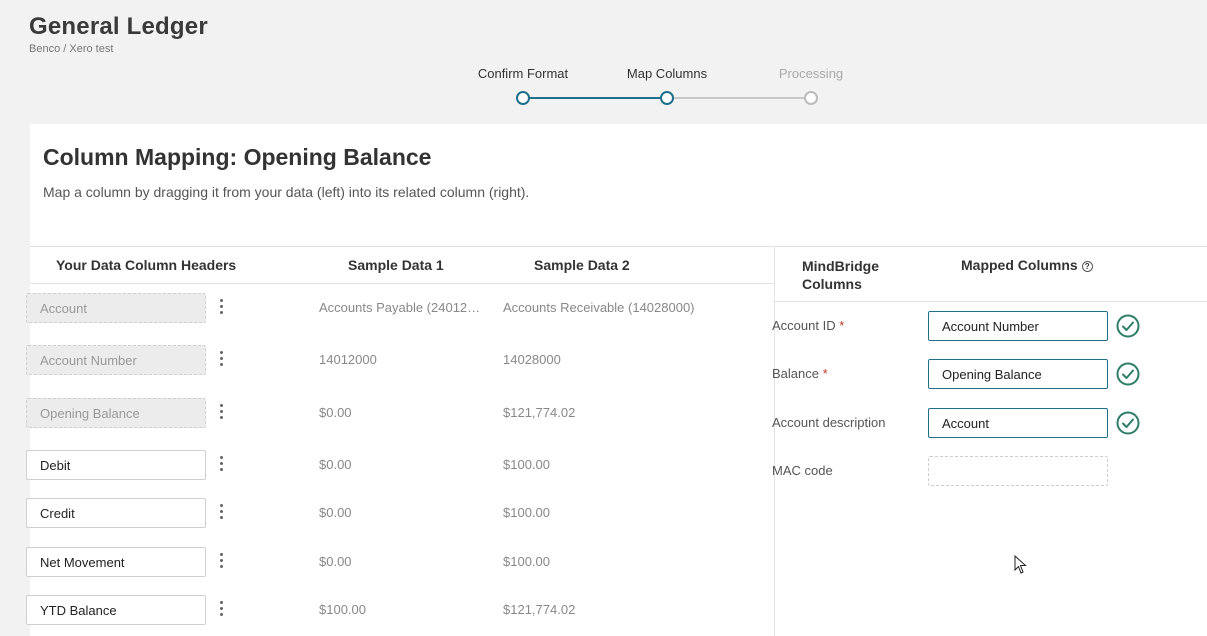 This screenshot has width=1207, height=636. Describe the element at coordinates (670, 86) in the screenshot. I see `progress-stepper: Confirm Format Map Columns Processing` at that location.